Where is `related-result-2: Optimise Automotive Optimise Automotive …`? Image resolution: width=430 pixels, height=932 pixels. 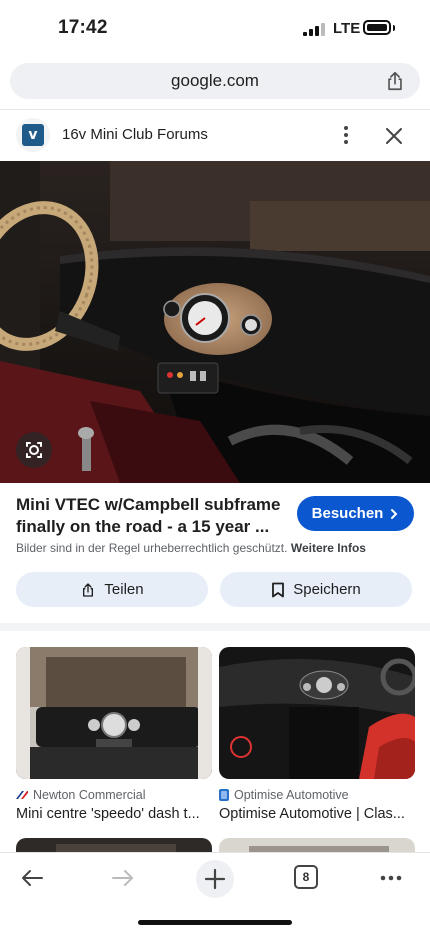 related-result-2: Optimise Automotive Optimise Automotive … is located at coordinates (317, 734).